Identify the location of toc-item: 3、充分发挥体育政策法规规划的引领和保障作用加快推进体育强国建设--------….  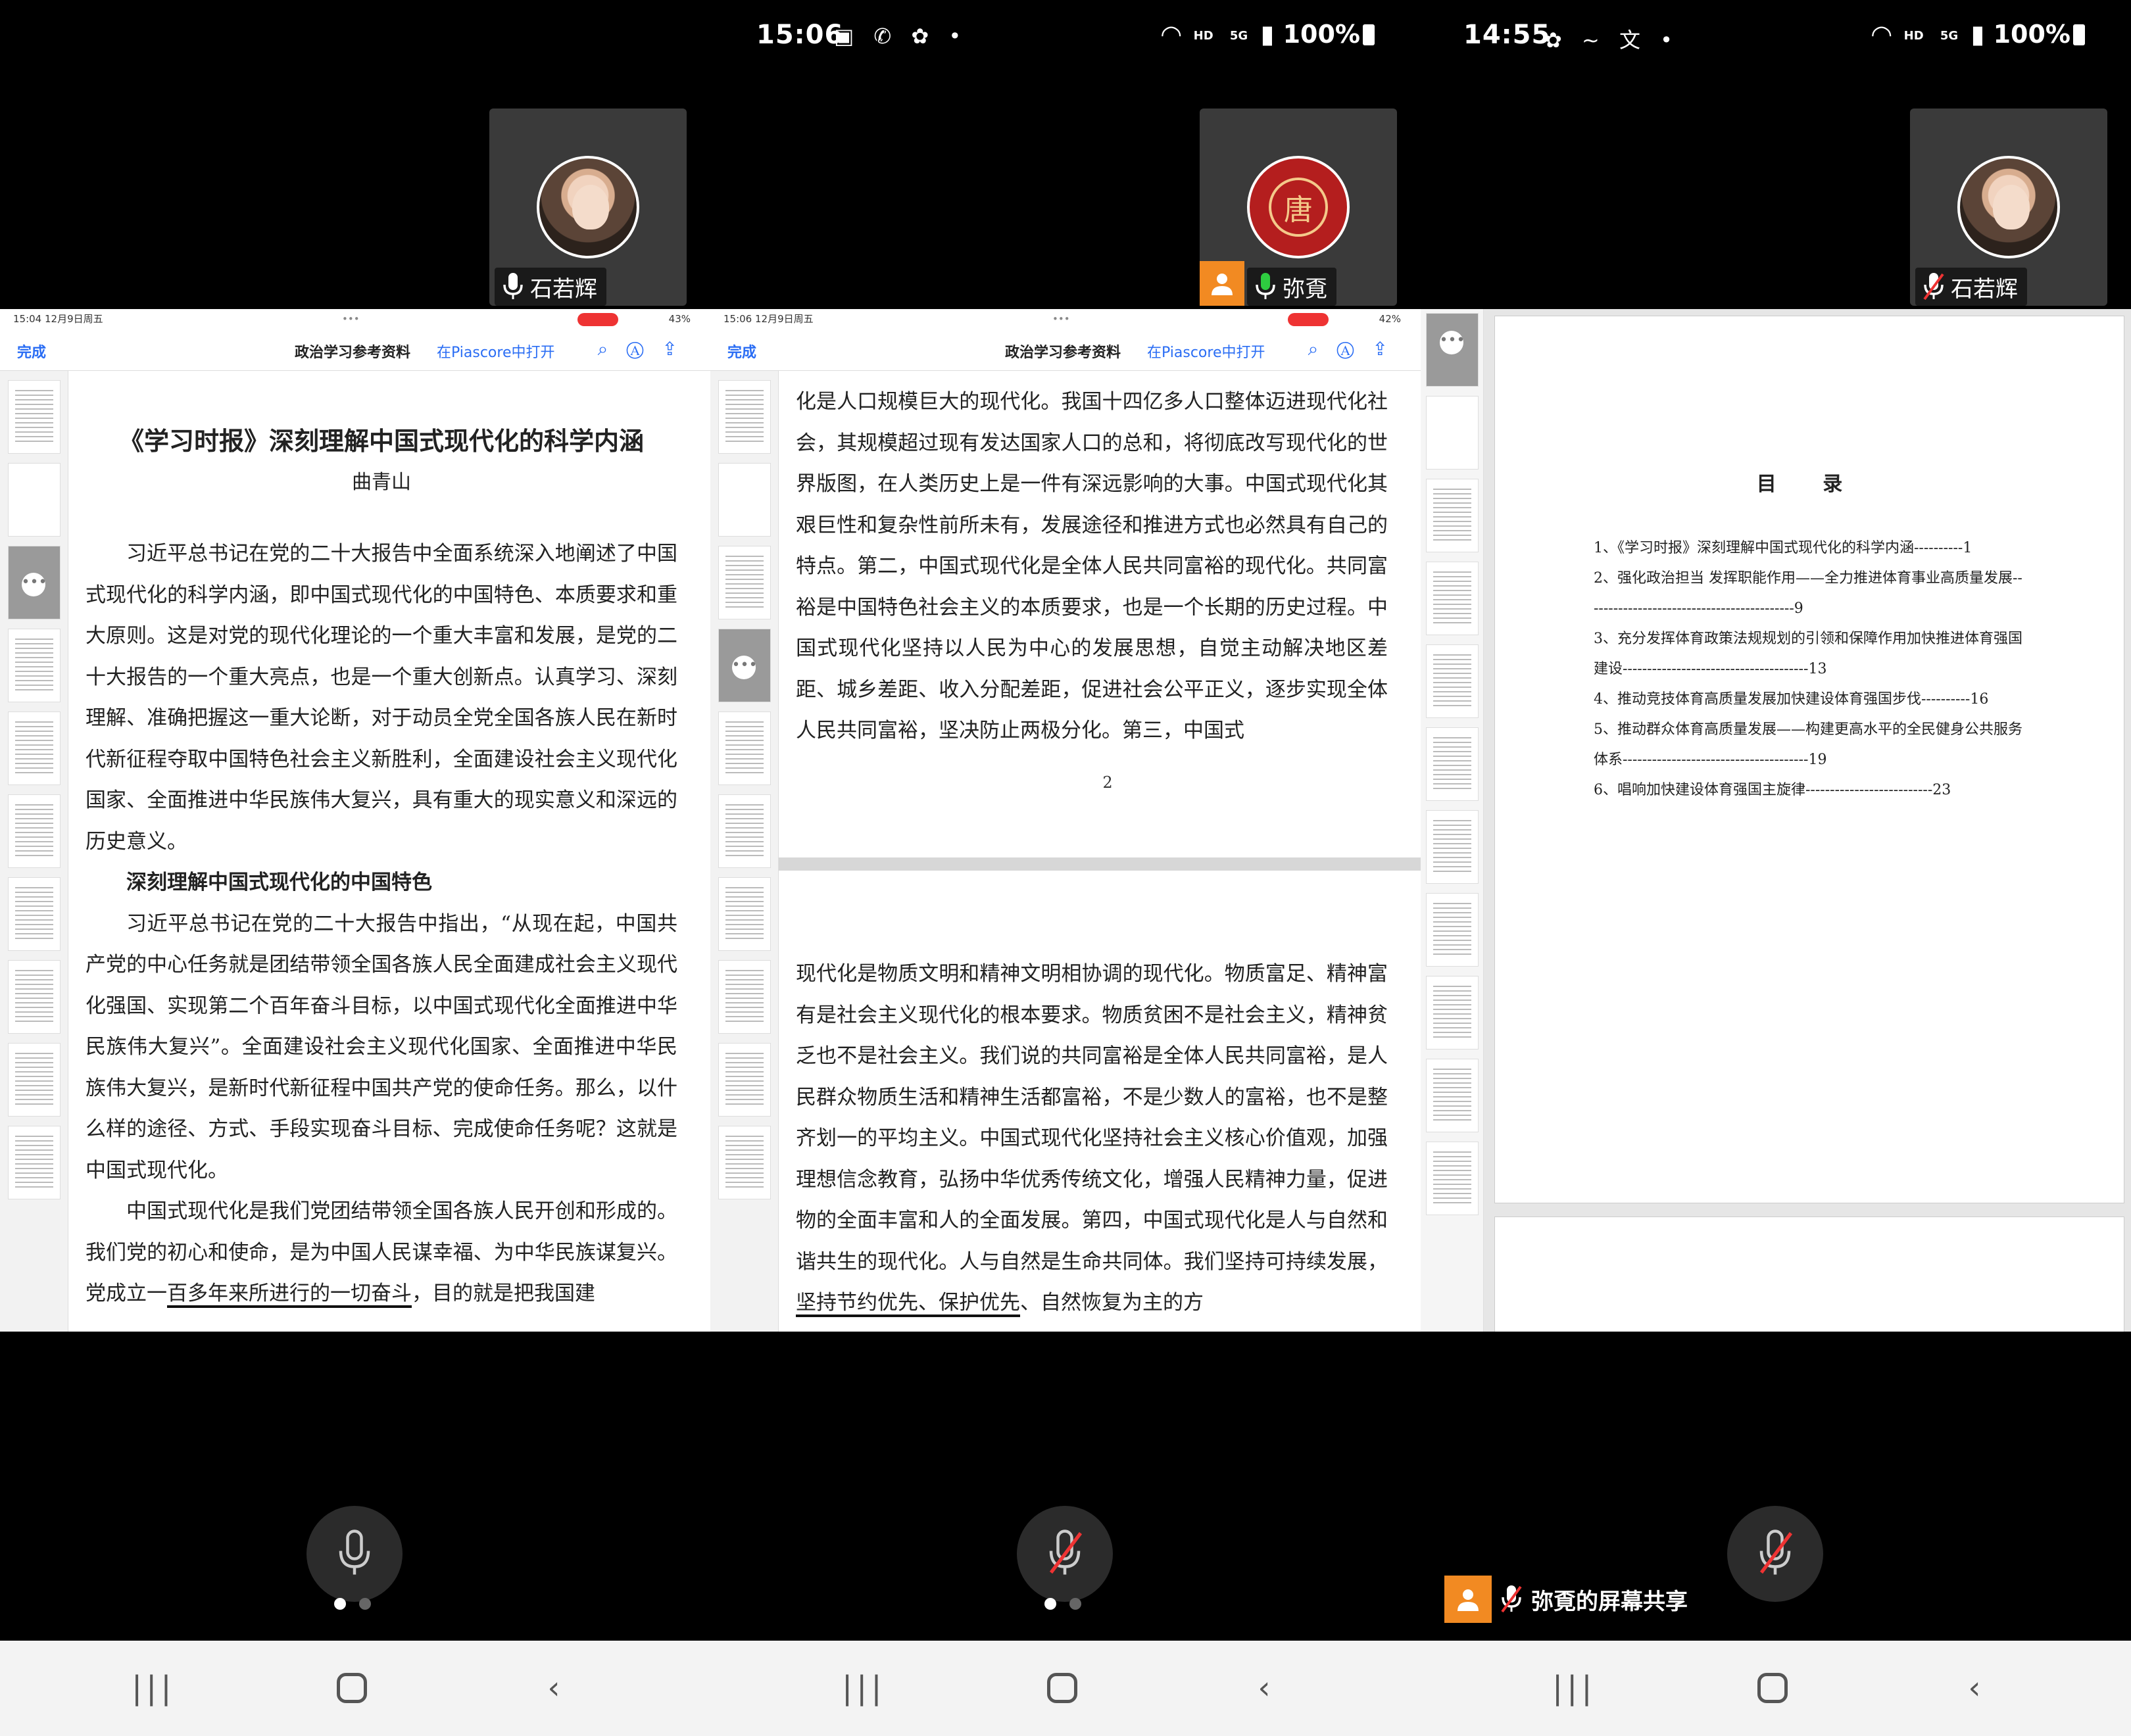
(1809, 654).